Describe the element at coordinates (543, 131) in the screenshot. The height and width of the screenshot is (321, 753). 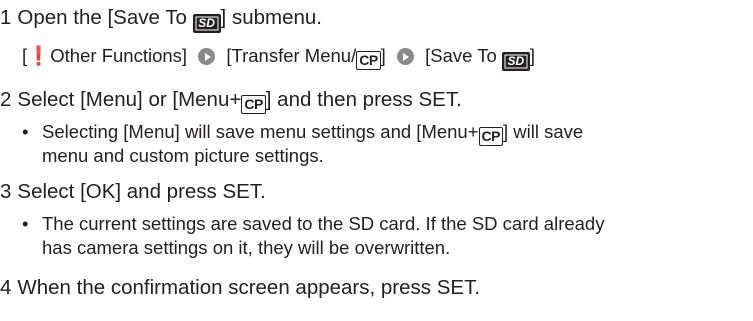
I see `bullet-text-end: ] will save` at that location.